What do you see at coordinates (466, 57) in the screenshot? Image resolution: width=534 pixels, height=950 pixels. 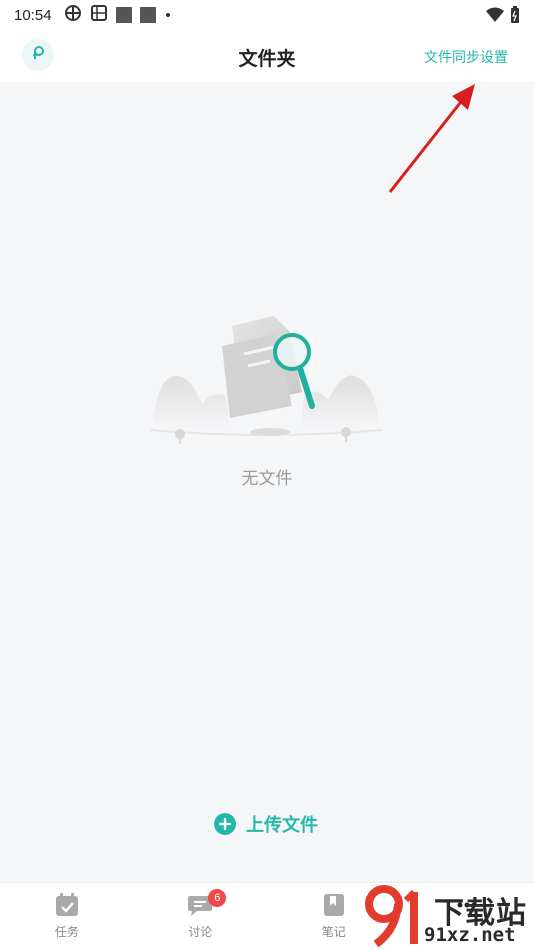 I see `file-sync-settings-link: 文件同步设置` at bounding box center [466, 57].